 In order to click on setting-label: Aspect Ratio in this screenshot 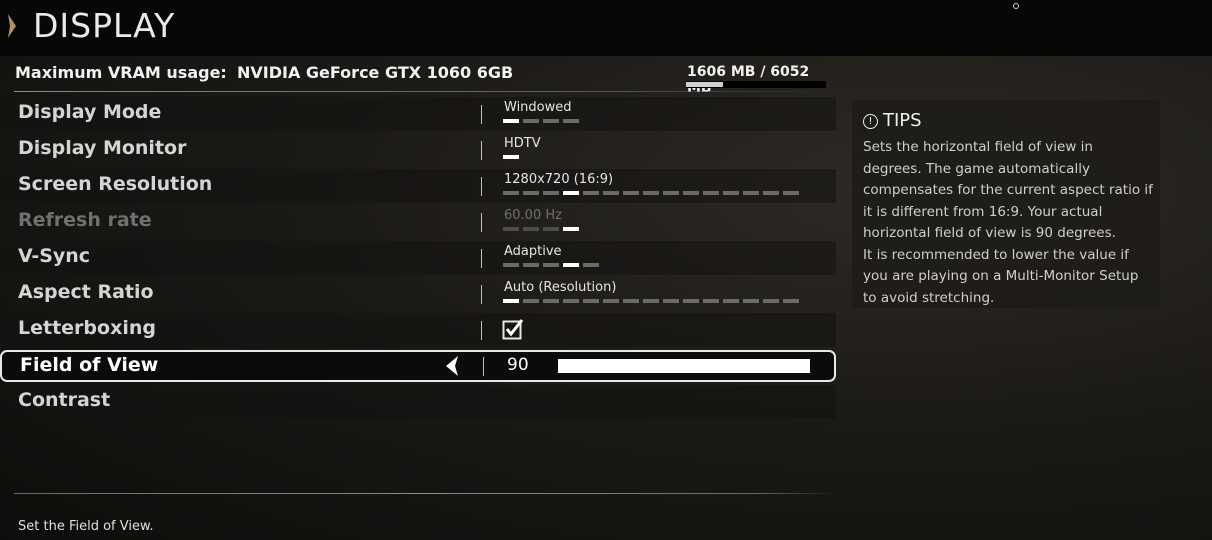, I will do `click(86, 292)`.